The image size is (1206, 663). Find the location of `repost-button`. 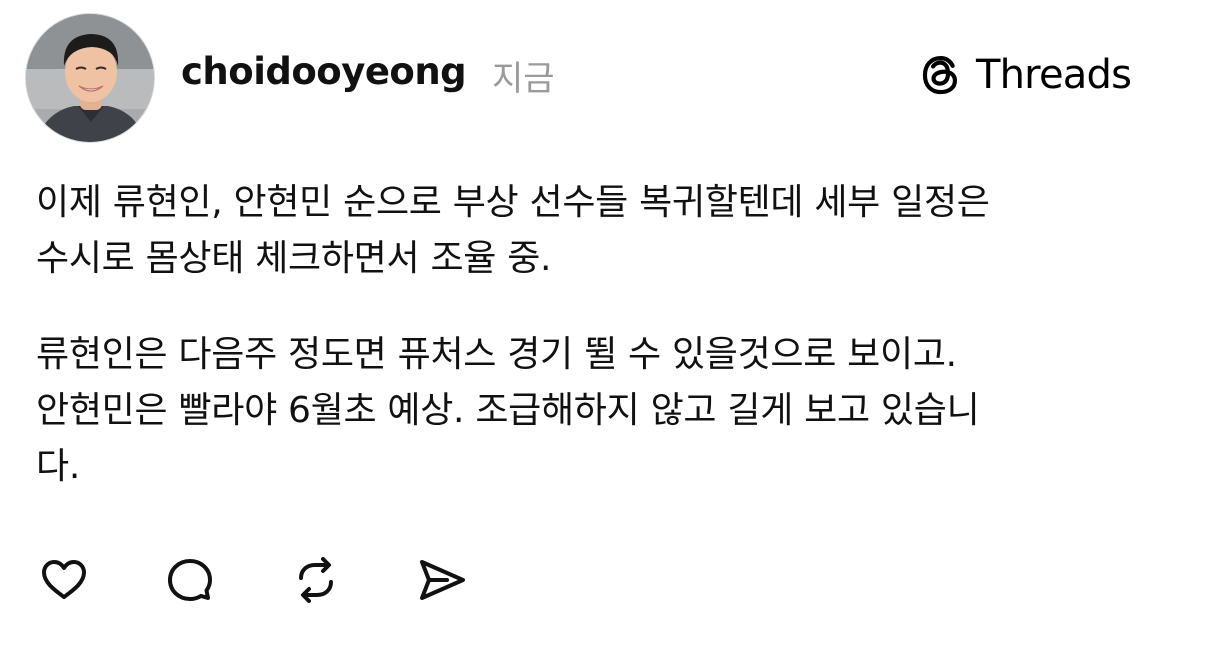

repost-button is located at coordinates (316, 580).